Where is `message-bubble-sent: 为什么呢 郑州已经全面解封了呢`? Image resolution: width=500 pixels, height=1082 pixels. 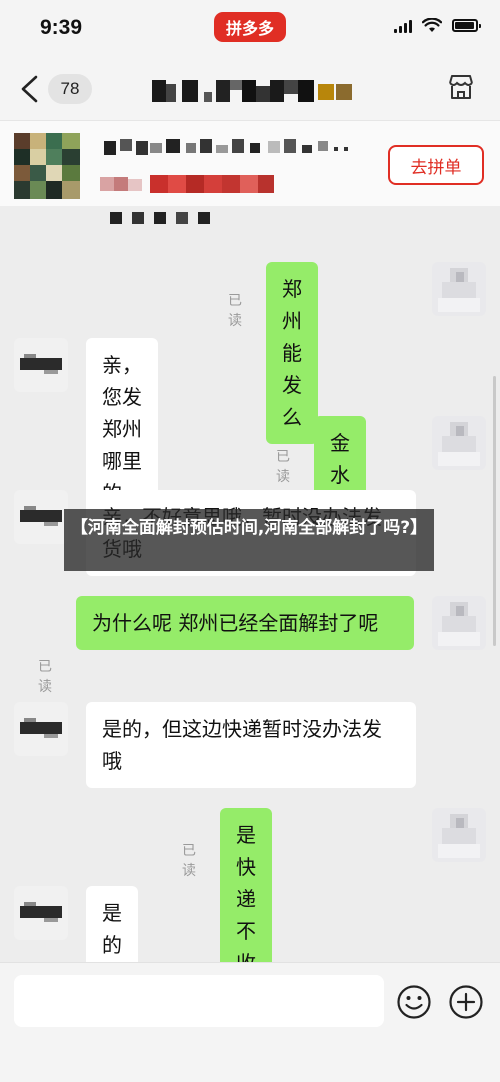 message-bubble-sent: 为什么呢 郑州已经全面解封了呢 is located at coordinates (245, 623).